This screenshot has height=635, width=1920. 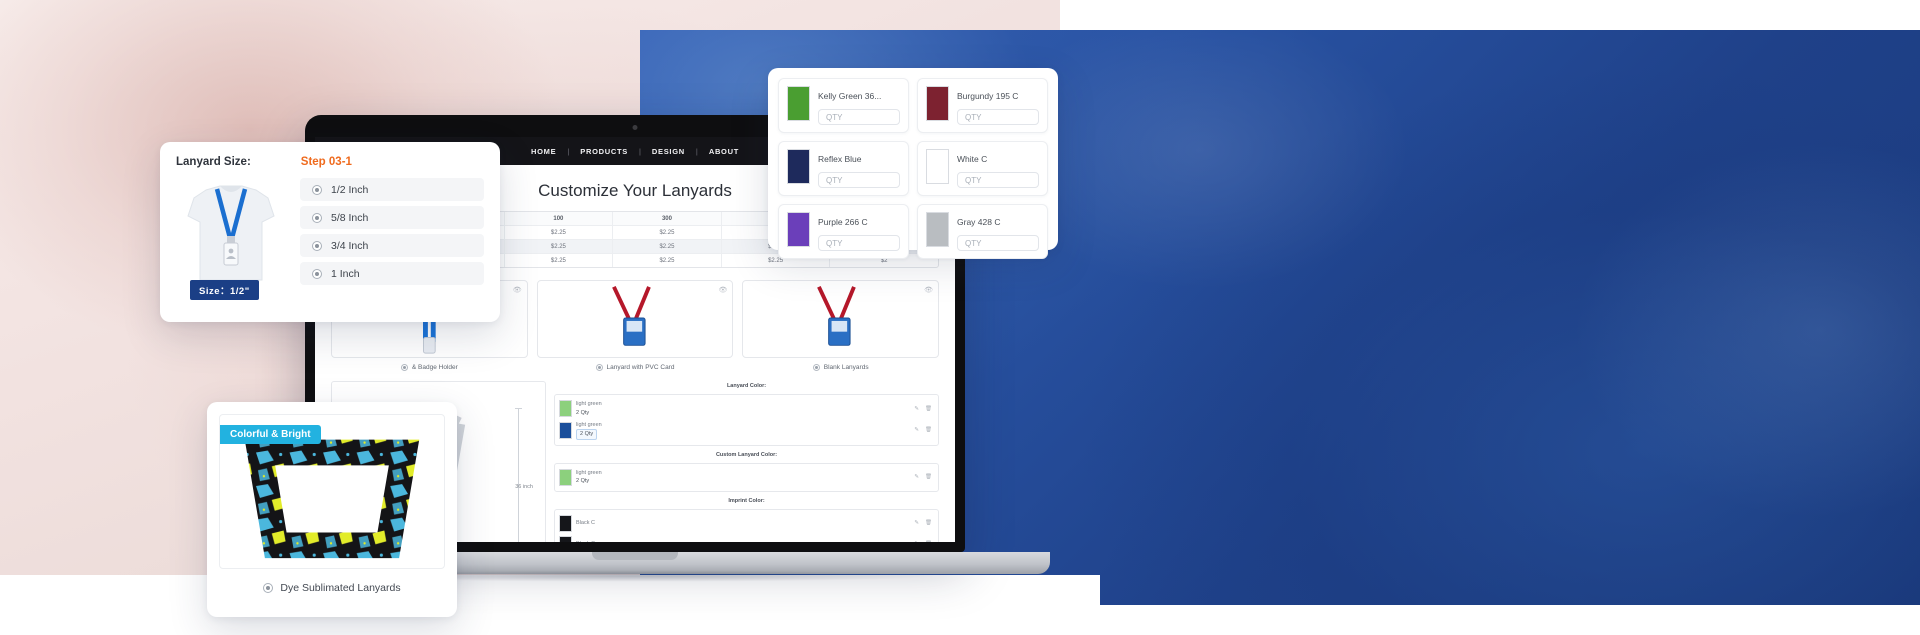 I want to click on color-name: Black C, so click(x=743, y=541).